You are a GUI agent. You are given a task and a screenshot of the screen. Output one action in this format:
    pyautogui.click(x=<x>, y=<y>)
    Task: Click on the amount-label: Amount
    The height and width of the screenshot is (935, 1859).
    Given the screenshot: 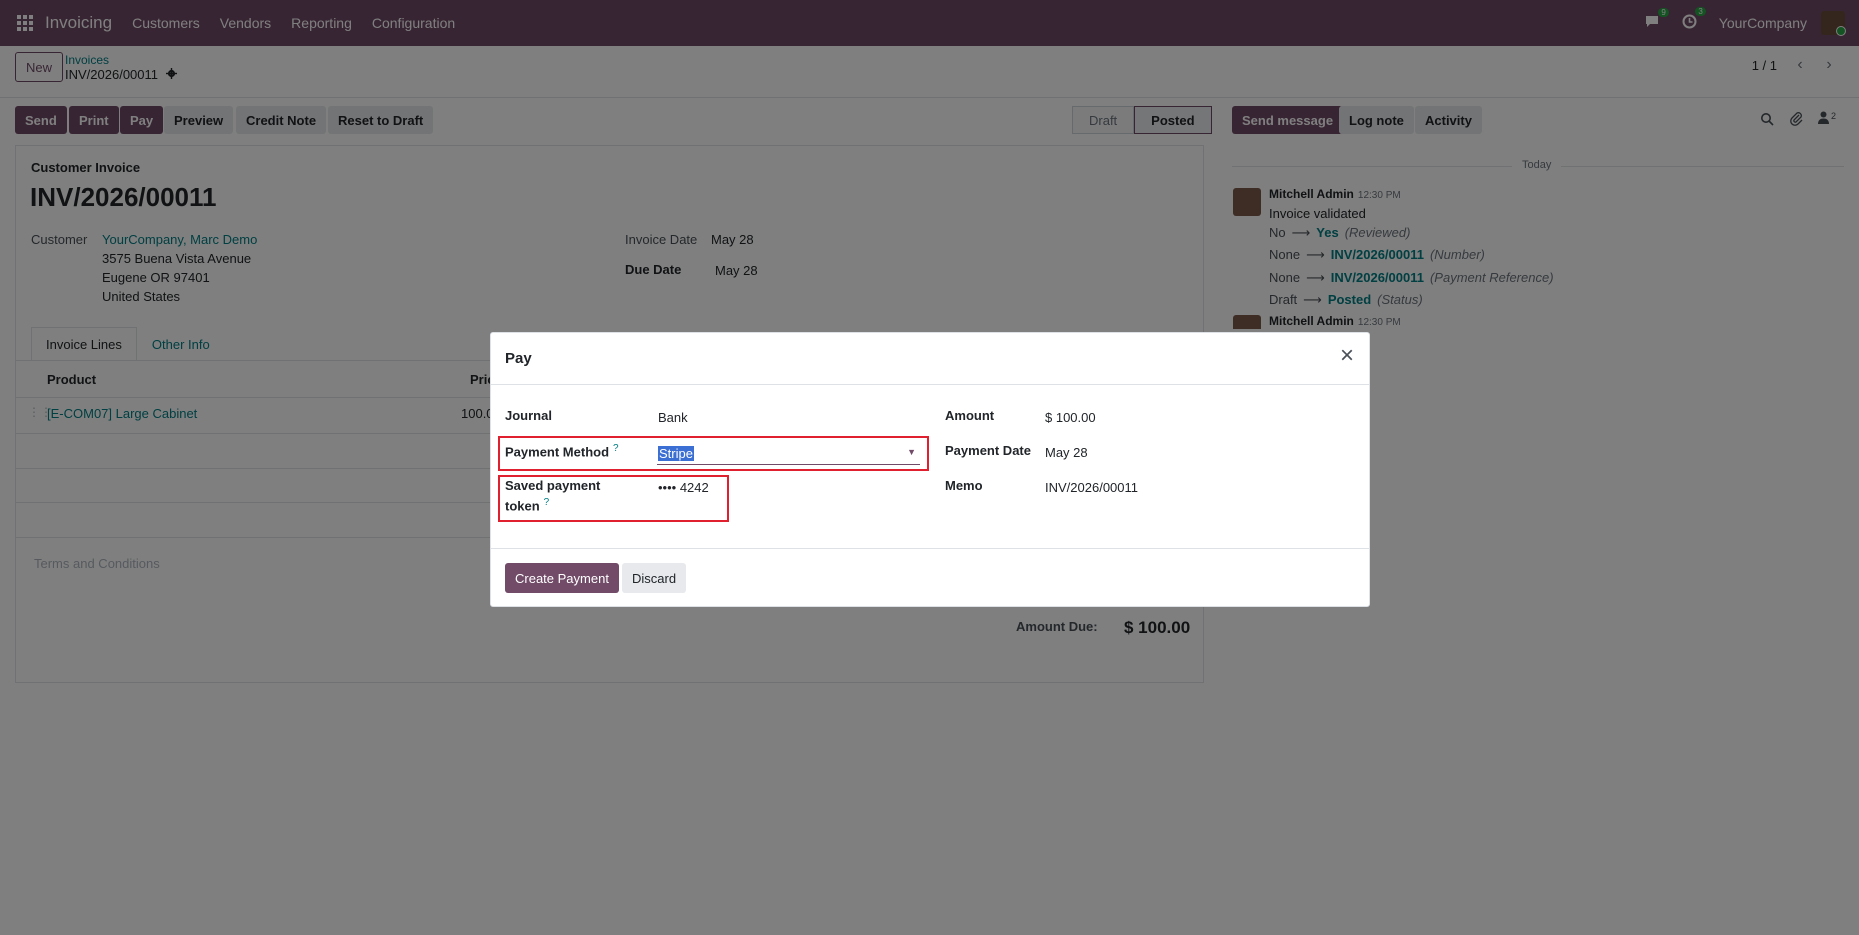 What is the action you would take?
    pyautogui.click(x=970, y=415)
    